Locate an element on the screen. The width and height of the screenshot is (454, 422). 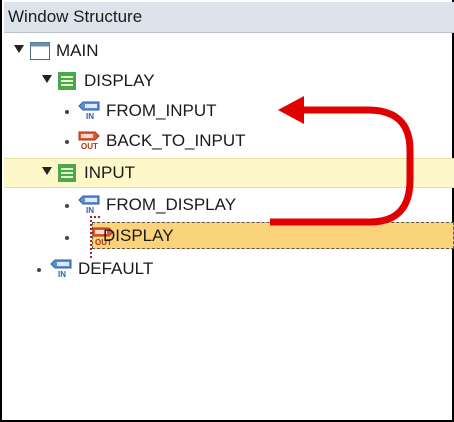
svg-text: OUT is located at coordinates (89, 146).